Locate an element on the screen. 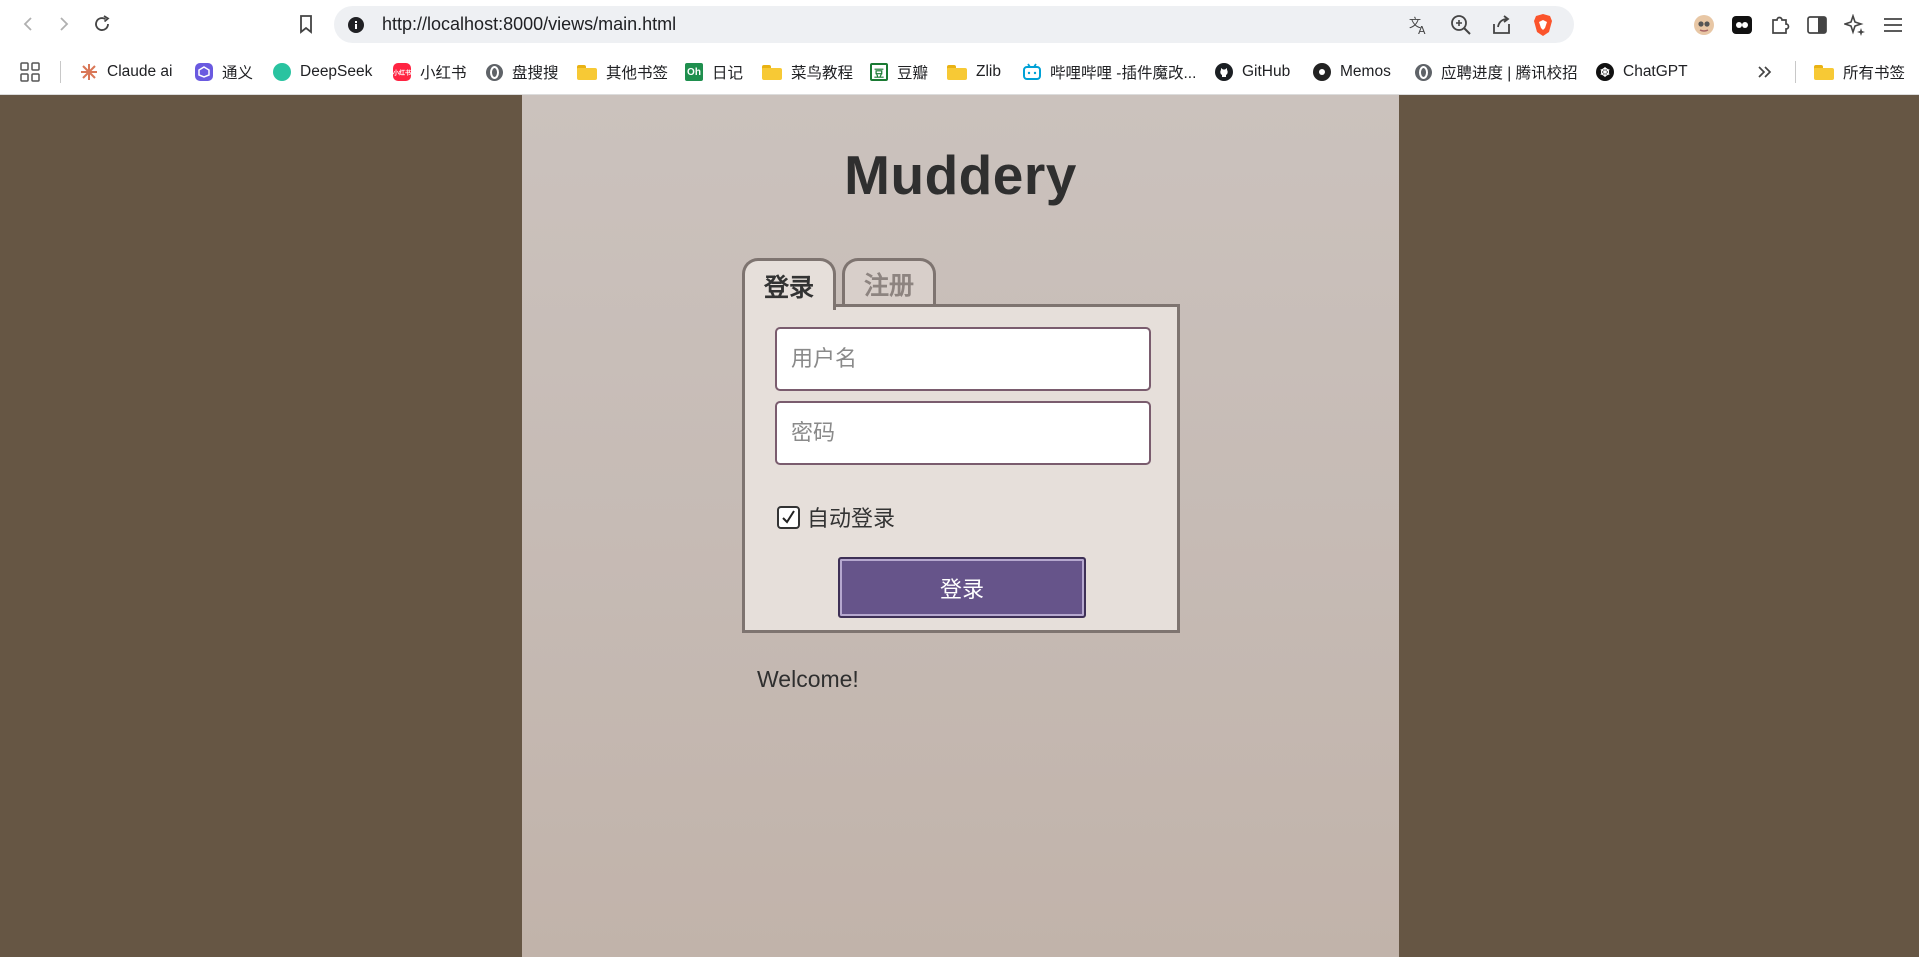  douban-icon: 豆 is located at coordinates (879, 72).